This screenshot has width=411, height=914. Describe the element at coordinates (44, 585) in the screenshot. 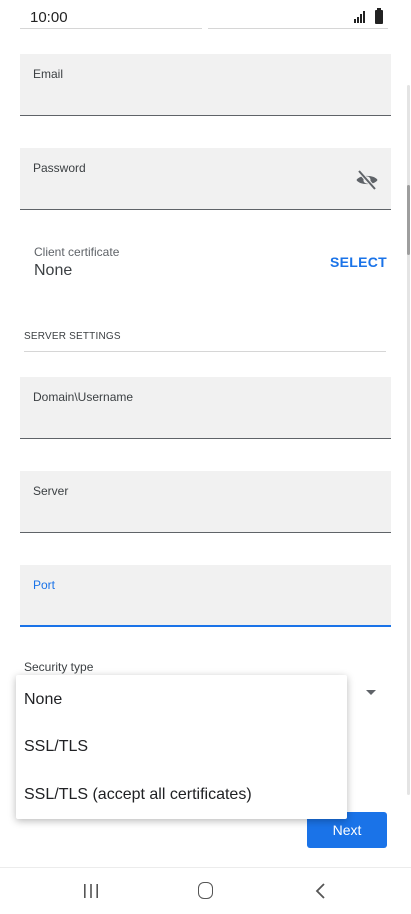

I see `port-label: Port` at that location.